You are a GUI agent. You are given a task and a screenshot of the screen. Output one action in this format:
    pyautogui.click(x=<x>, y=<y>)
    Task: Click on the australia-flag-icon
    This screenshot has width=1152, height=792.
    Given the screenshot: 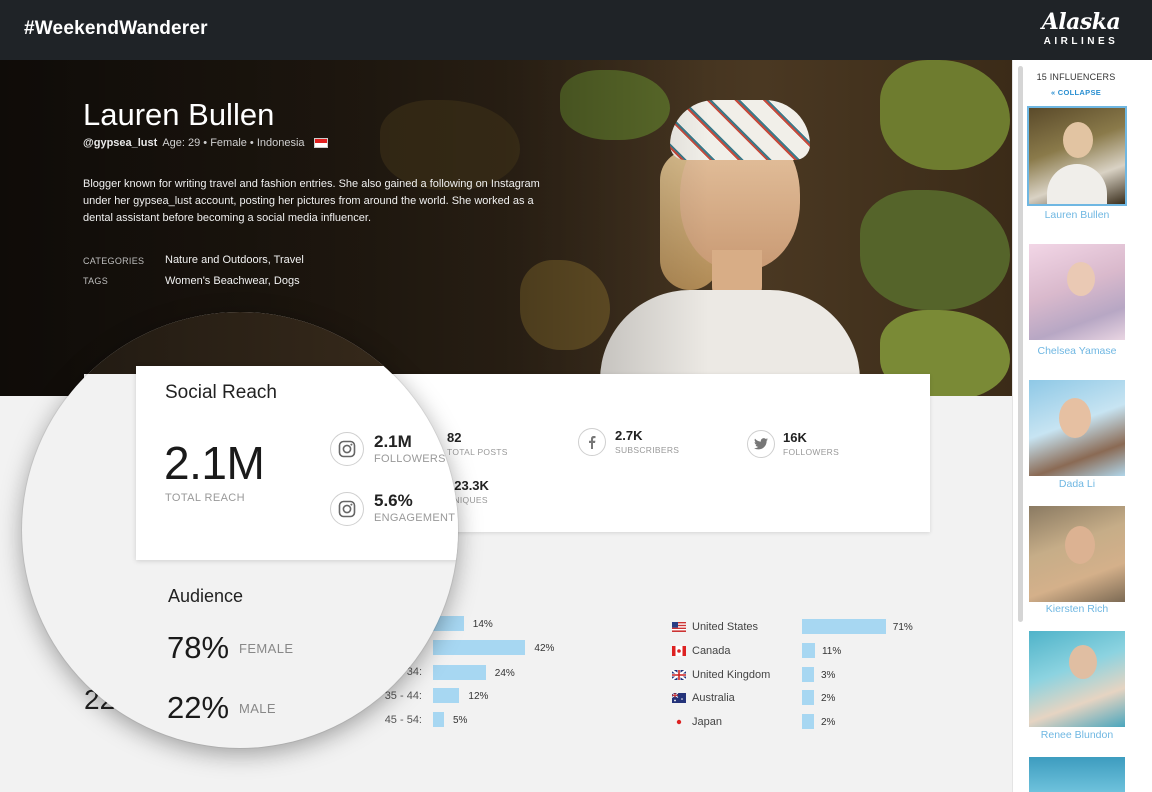 What is the action you would take?
    pyautogui.click(x=679, y=698)
    